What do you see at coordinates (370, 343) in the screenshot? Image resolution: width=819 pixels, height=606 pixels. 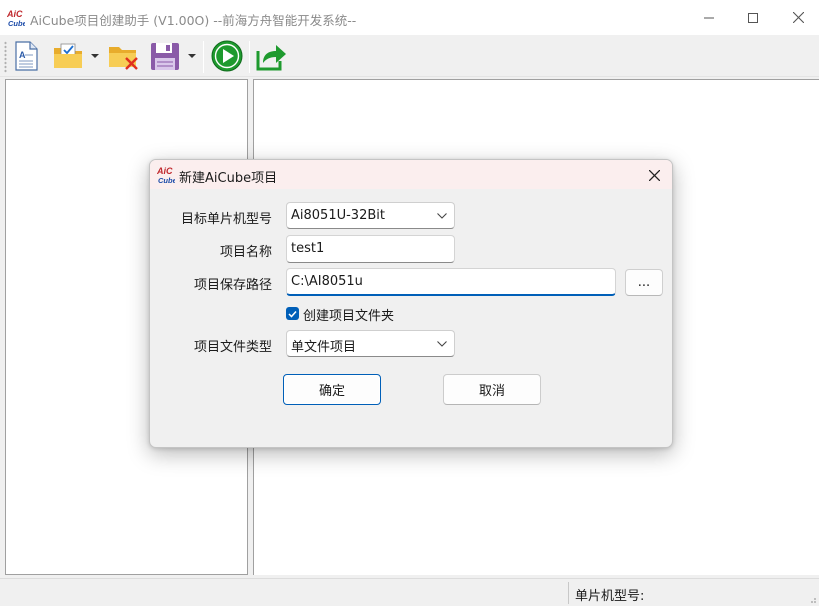 I see `file-type-select: 单文件项目` at bounding box center [370, 343].